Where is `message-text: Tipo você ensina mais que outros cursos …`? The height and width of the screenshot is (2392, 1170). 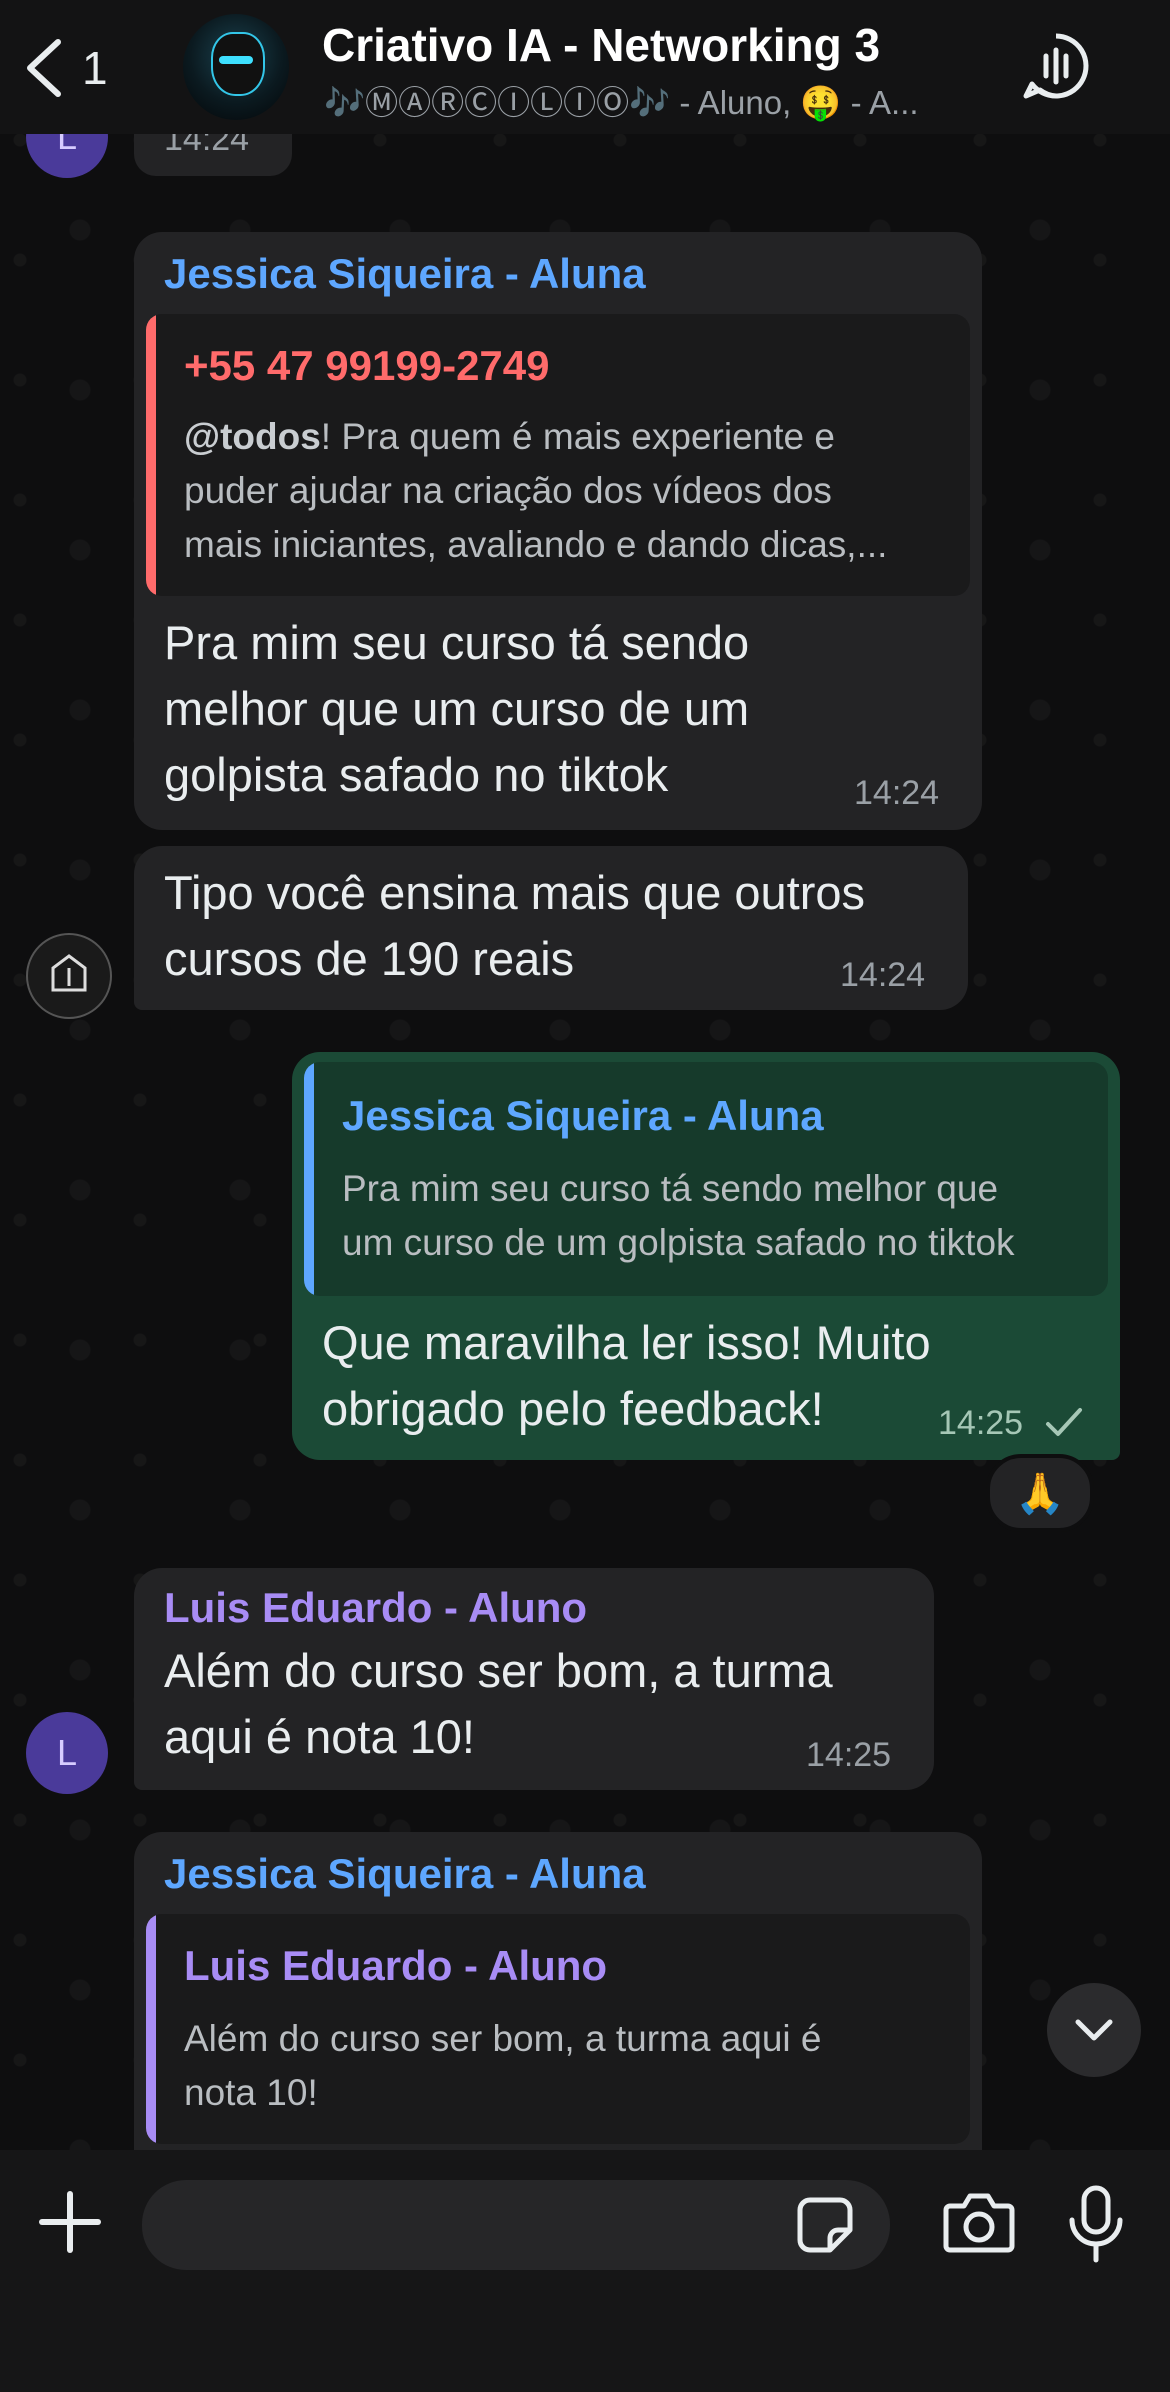 message-text: Tipo você ensina mais que outros cursos … is located at coordinates (515, 925).